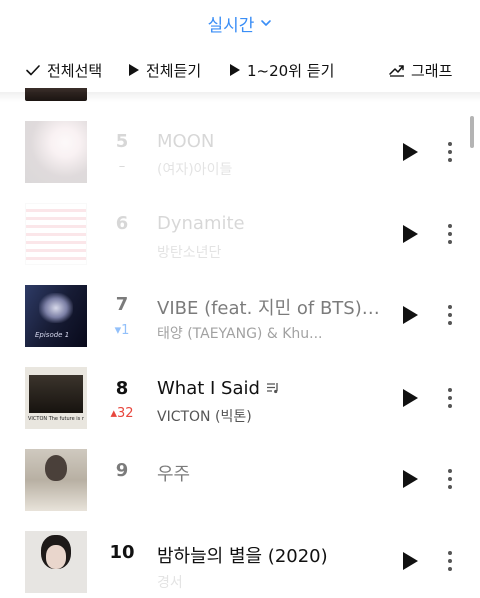 Image resolution: width=480 pixels, height=598 pixels. I want to click on artist-name: 경서, so click(269, 582).